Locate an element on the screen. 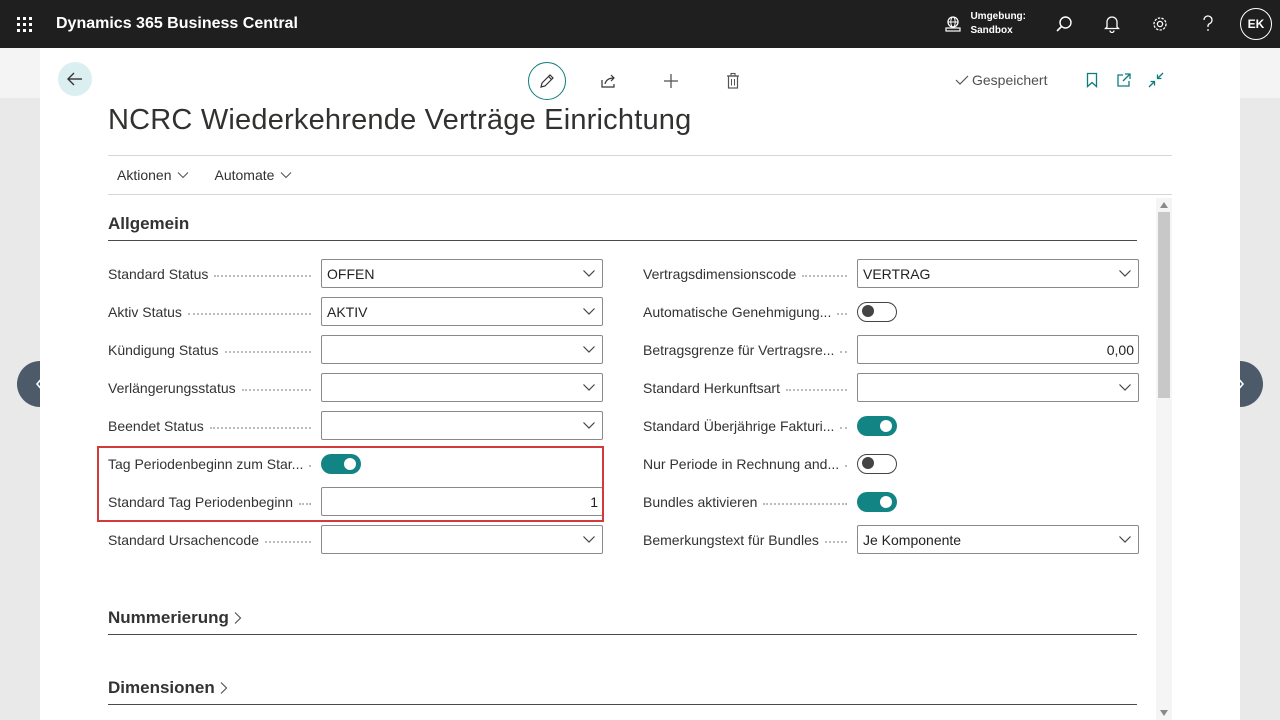 The image size is (1280, 720). toggle-knob is located at coordinates (868, 463).